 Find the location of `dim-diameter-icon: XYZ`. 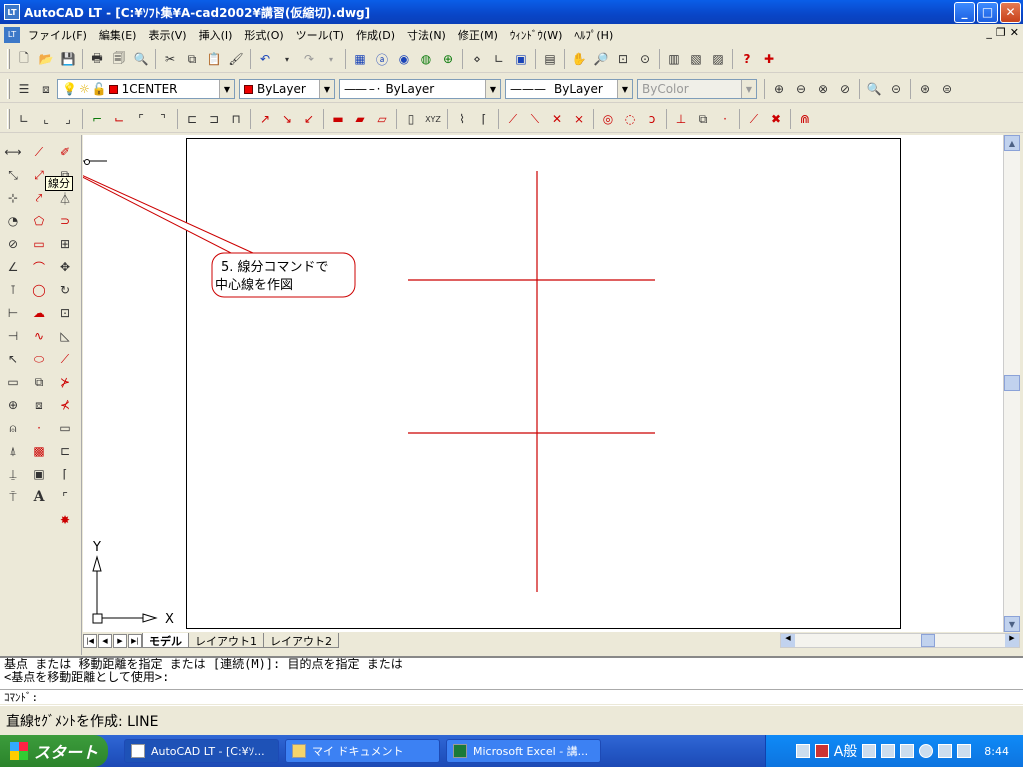

dim-diameter-icon: XYZ is located at coordinates (433, 119).